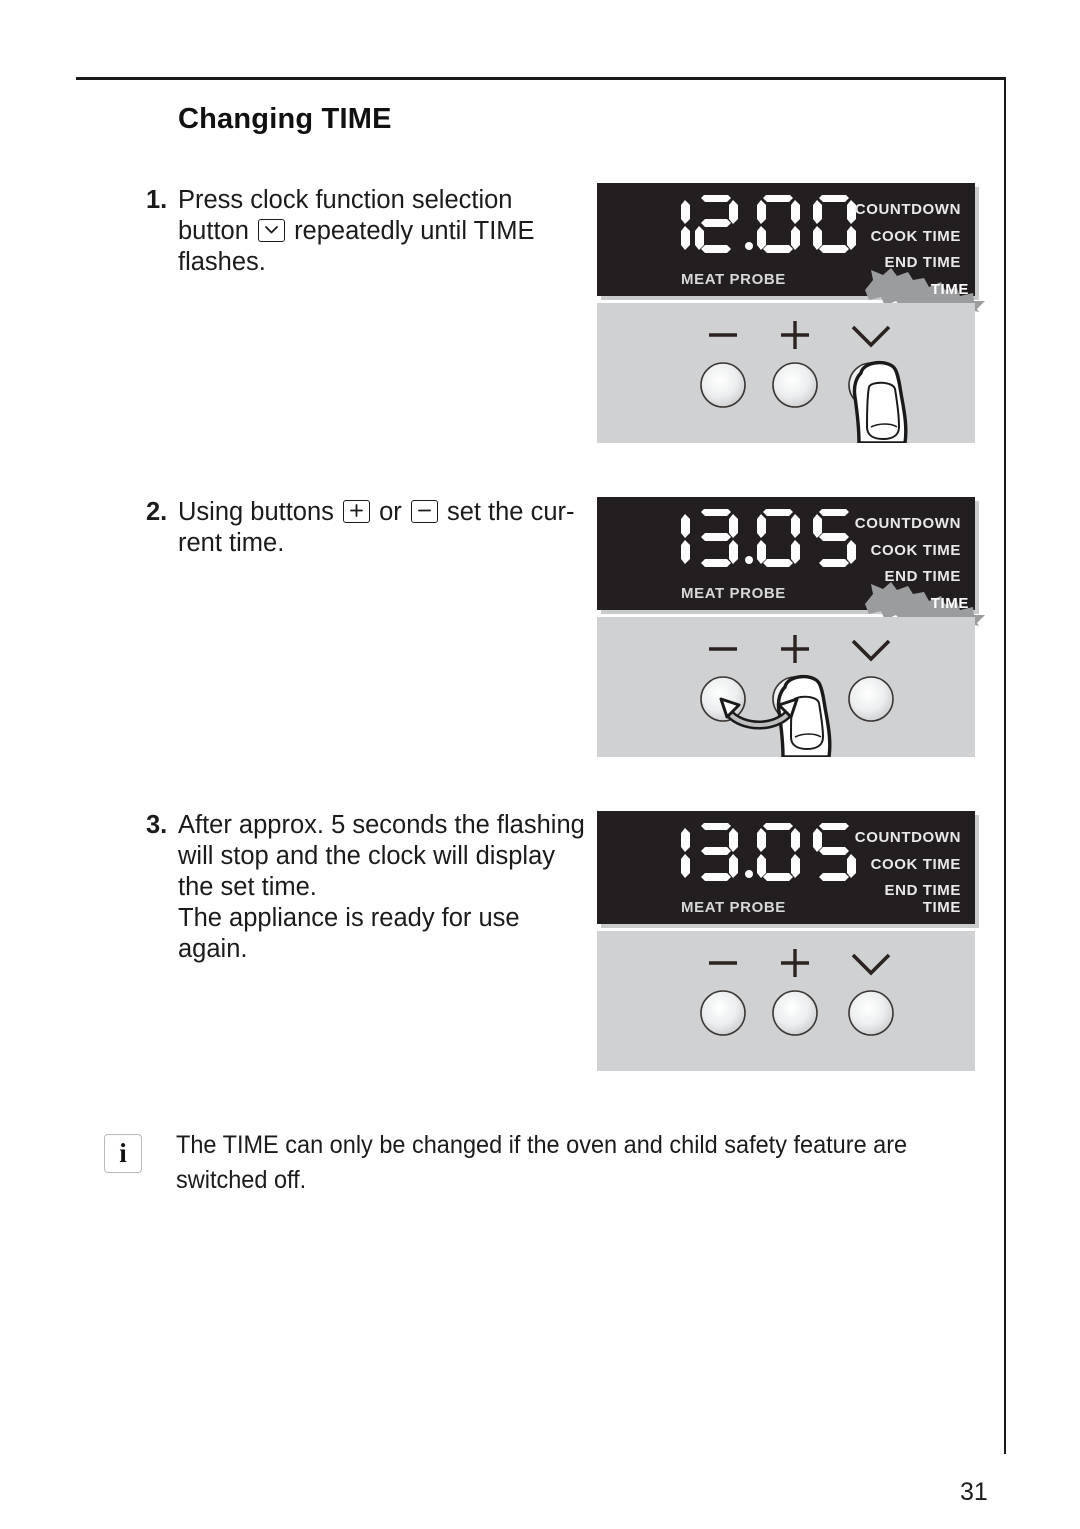  I want to click on display-labels-2: COUNTDOWN COOK TIME END TIME, so click(908, 551).